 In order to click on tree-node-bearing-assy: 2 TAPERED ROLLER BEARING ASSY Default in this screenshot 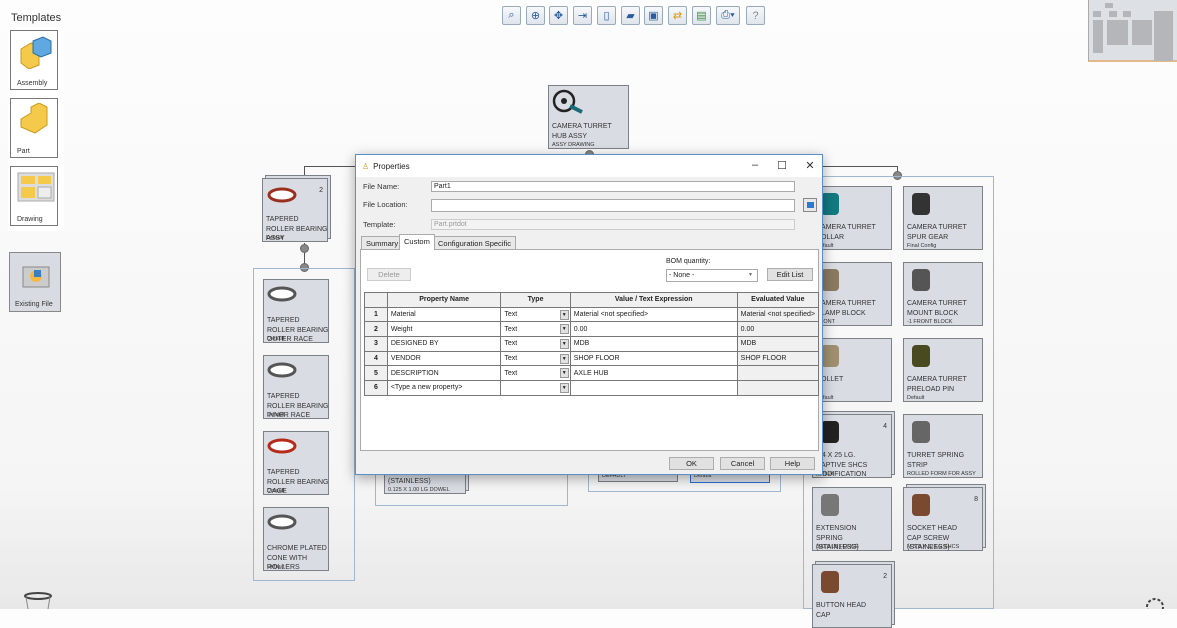, I will do `click(295, 210)`.